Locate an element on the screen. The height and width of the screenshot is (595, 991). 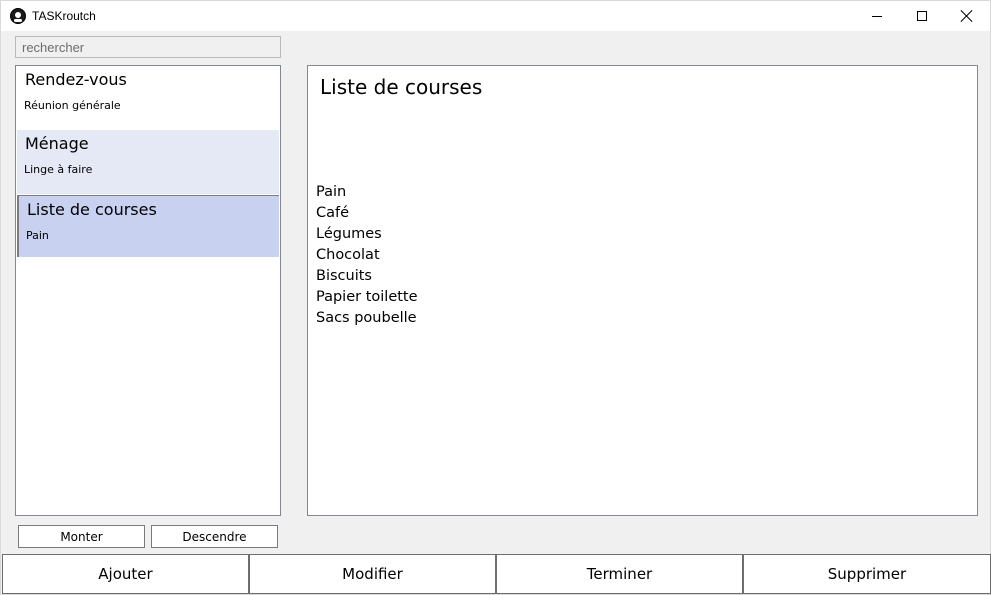
task-title: Ménage is located at coordinates (57, 143).